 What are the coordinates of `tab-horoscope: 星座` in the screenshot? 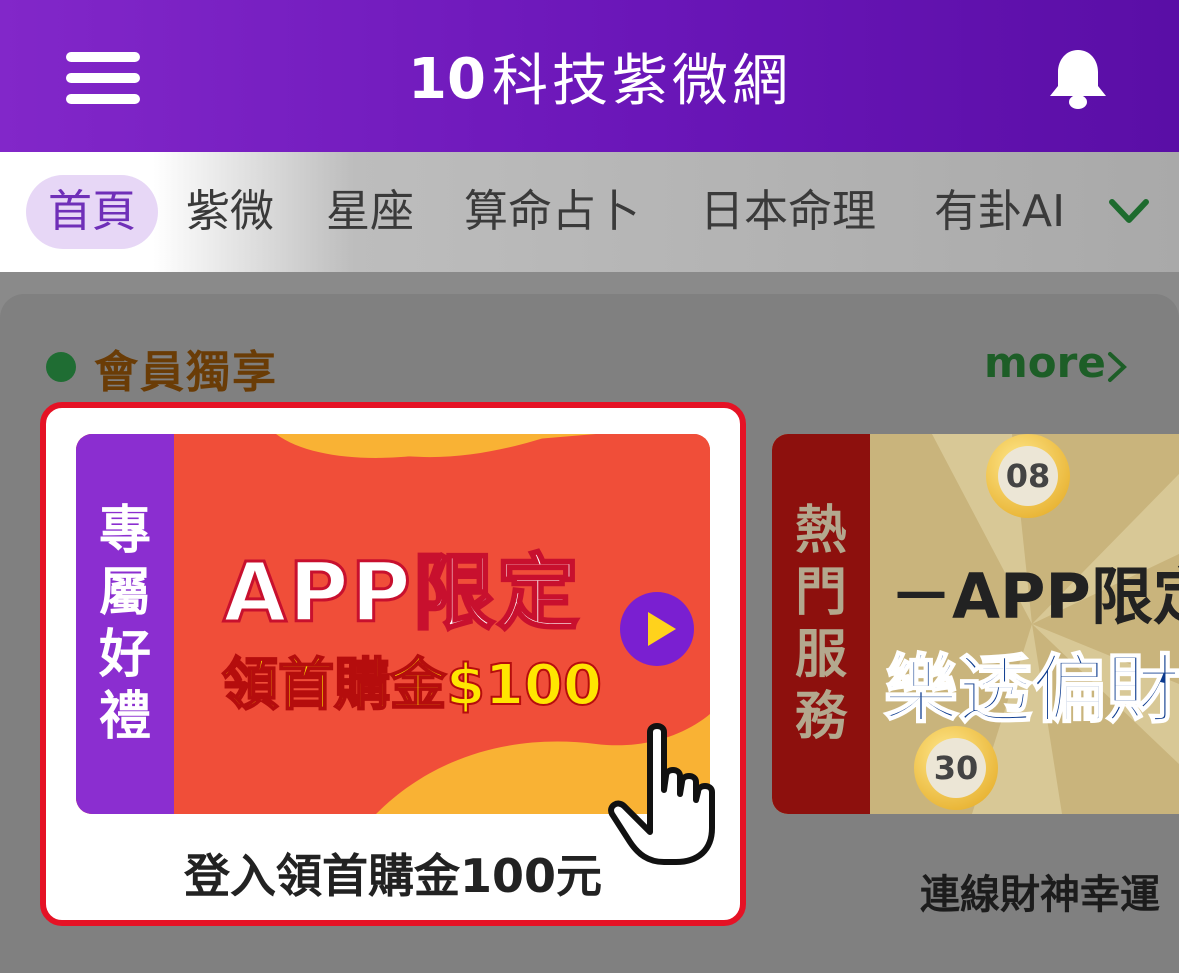 It's located at (370, 212).